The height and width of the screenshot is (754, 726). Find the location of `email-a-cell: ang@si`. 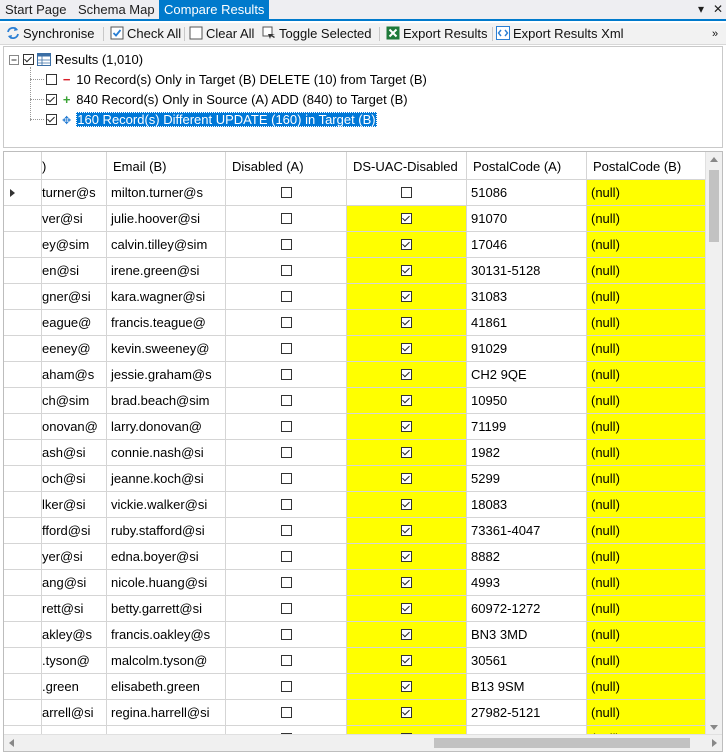

email-a-cell: ang@si is located at coordinates (74, 583).